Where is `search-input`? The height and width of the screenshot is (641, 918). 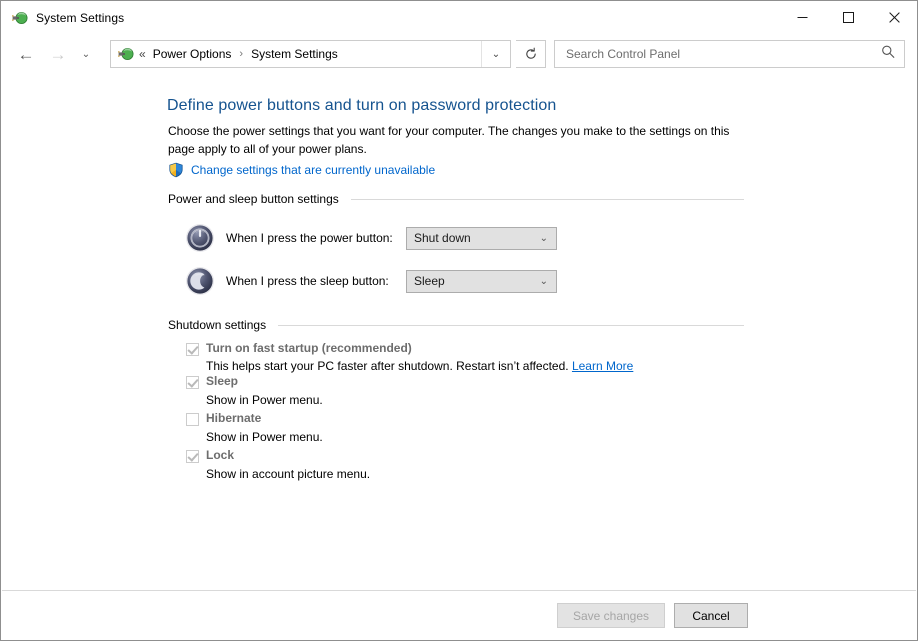 search-input is located at coordinates (716, 54).